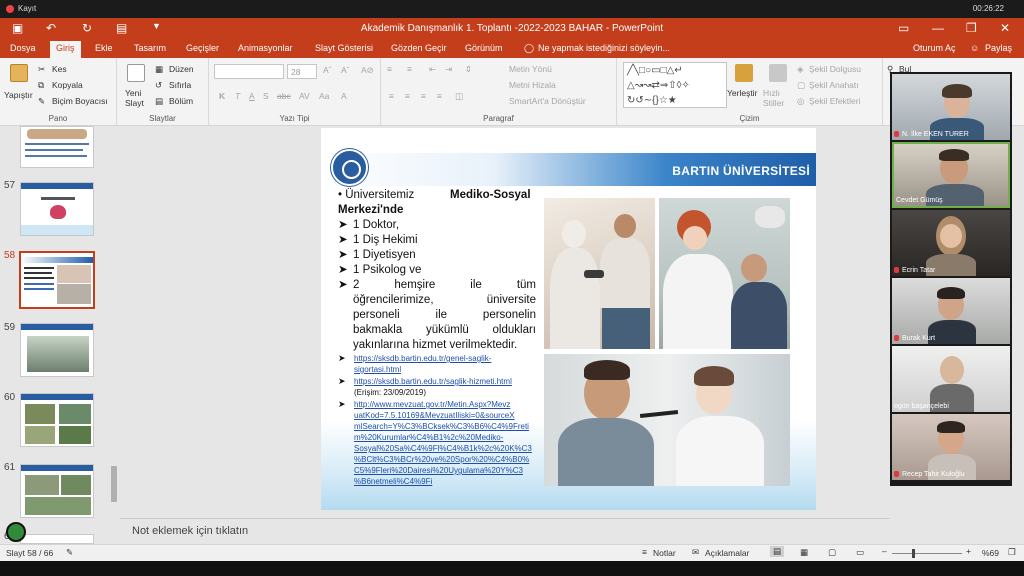  Describe the element at coordinates (159, 101) in the screenshot. I see `section-icon: ▤` at that location.